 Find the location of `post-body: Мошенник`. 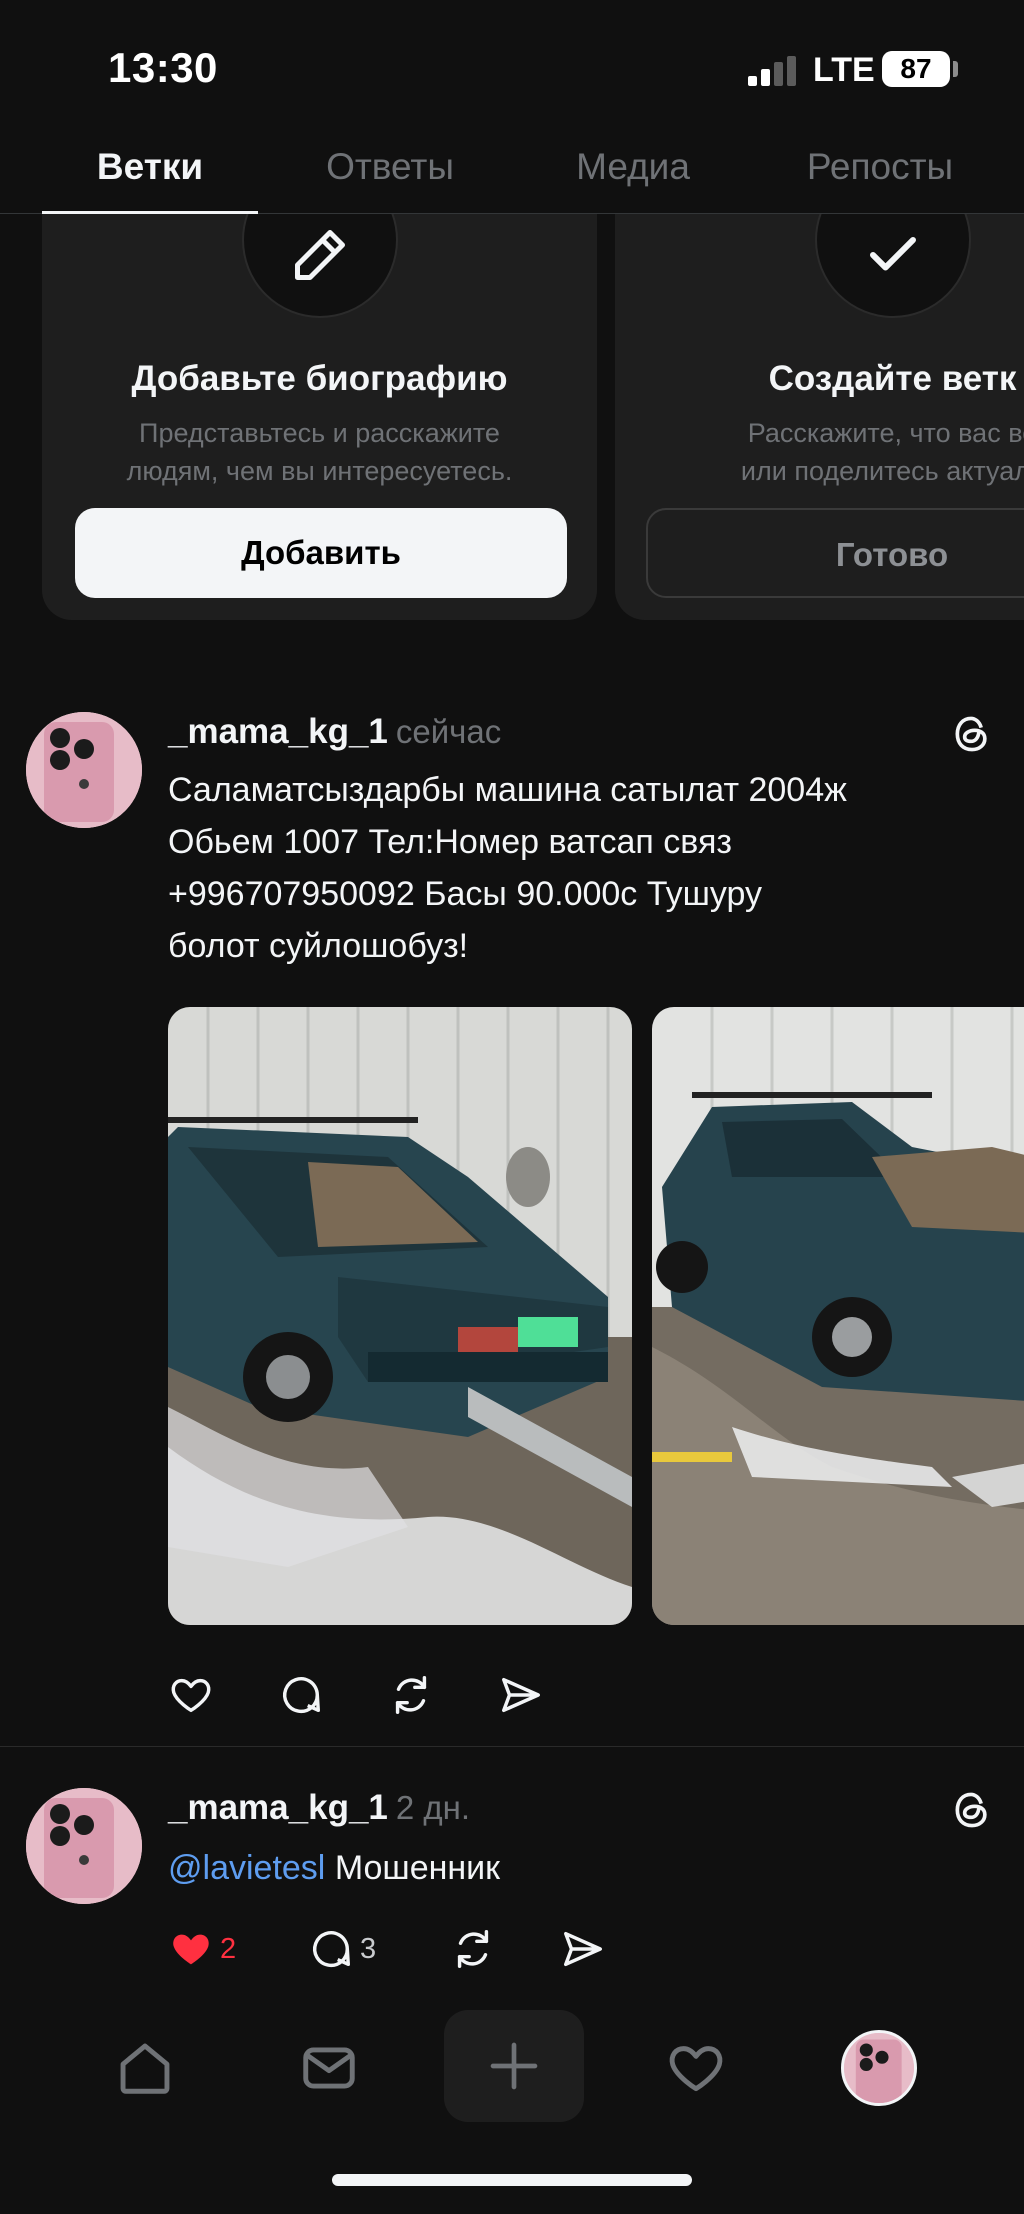

post-body: Мошенник is located at coordinates (417, 1868).